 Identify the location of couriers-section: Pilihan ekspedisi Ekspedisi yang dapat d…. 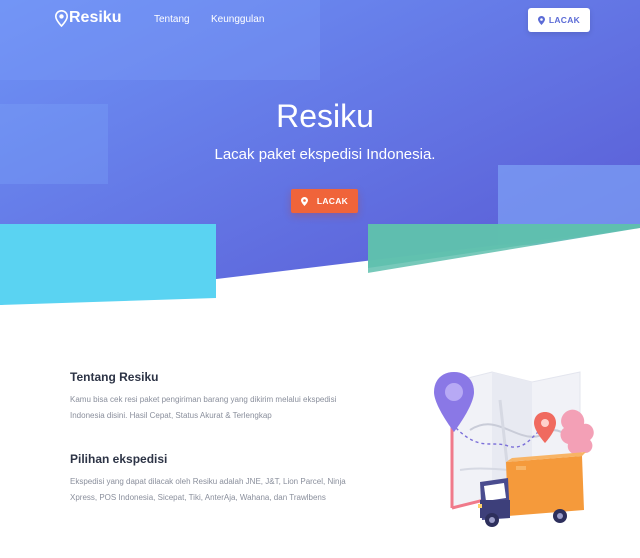
(220, 479).